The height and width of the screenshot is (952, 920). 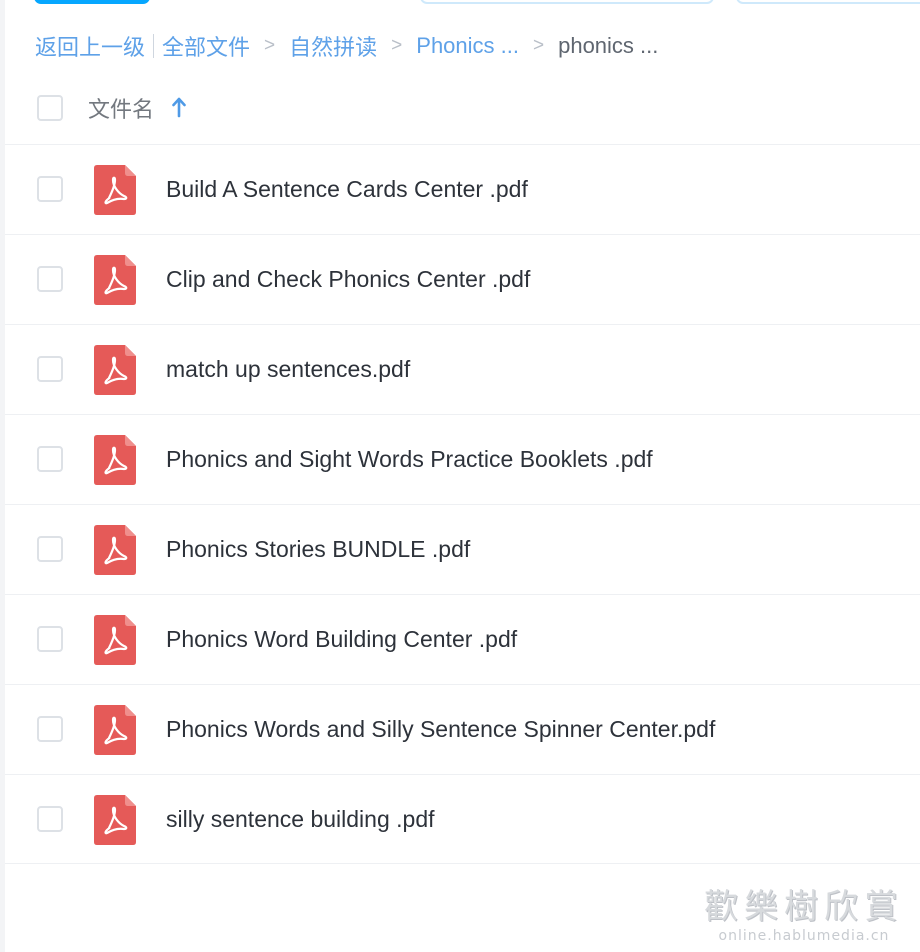 I want to click on file-row: silly sentence building .pdf, so click(x=462, y=819).